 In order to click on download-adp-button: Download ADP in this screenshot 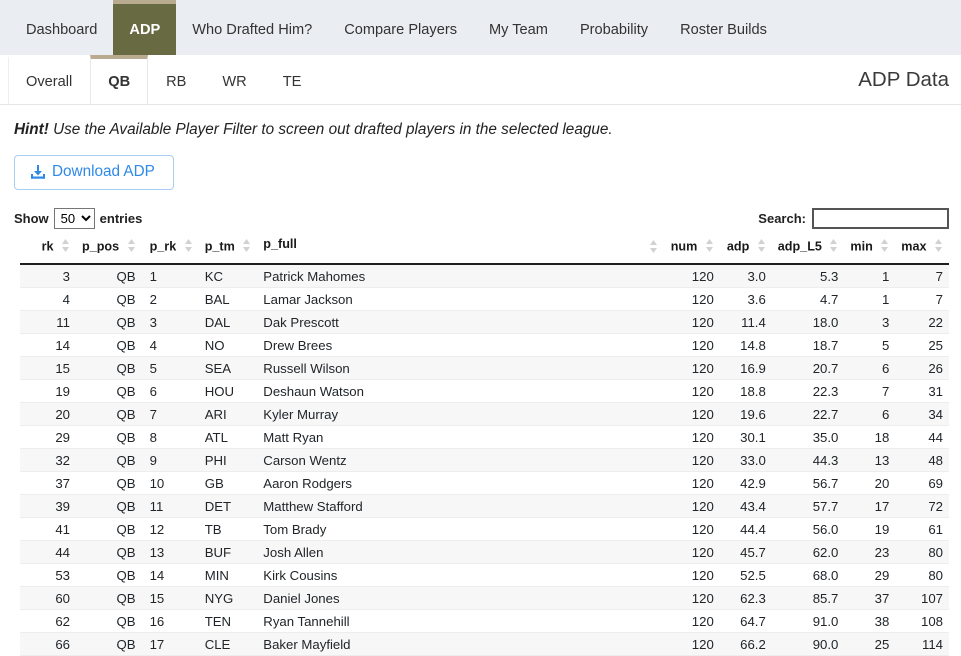, I will do `click(94, 172)`.